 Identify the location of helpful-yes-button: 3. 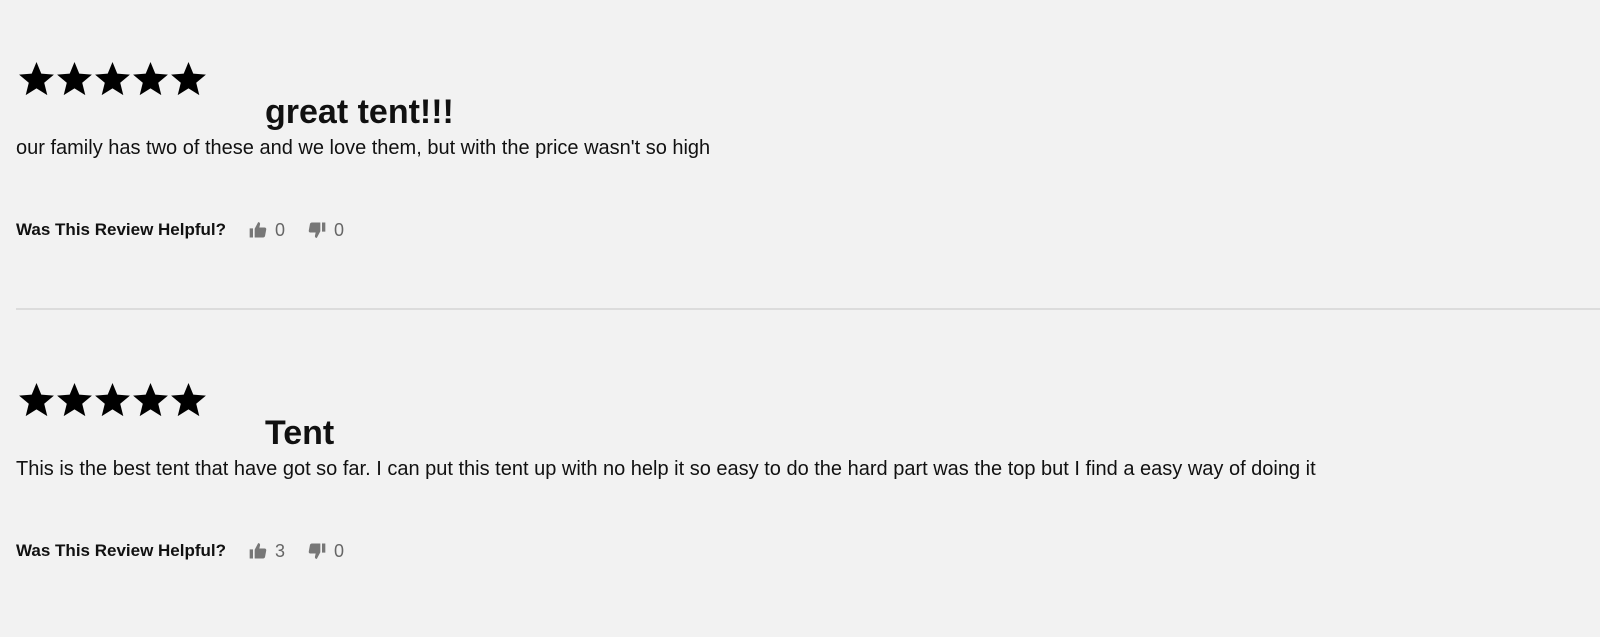
(266, 551).